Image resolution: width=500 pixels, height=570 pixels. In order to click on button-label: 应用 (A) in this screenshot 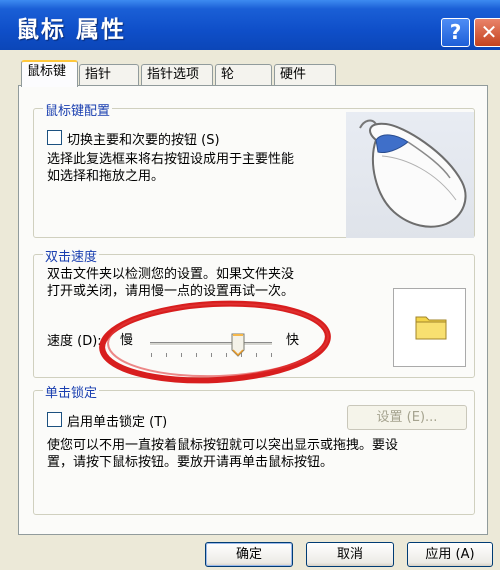, I will do `click(450, 554)`.